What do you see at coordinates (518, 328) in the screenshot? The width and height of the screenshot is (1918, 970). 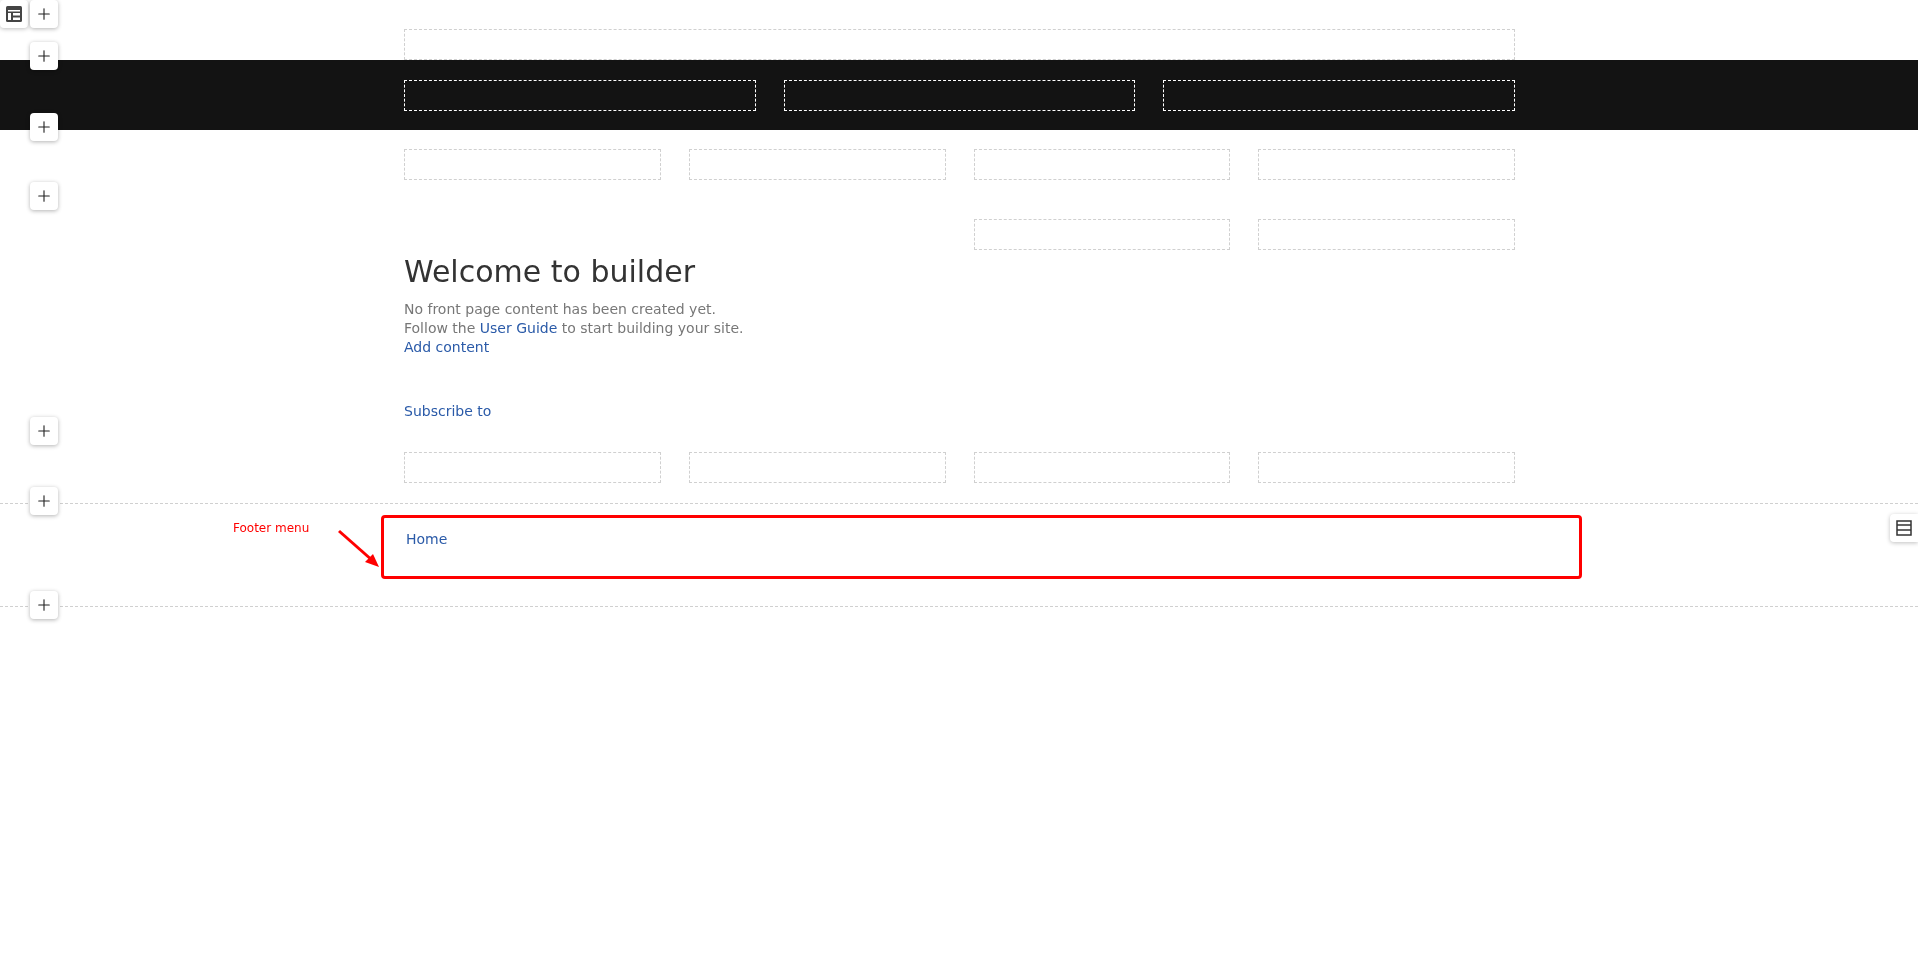 I see `user-guide-link: User Guide` at bounding box center [518, 328].